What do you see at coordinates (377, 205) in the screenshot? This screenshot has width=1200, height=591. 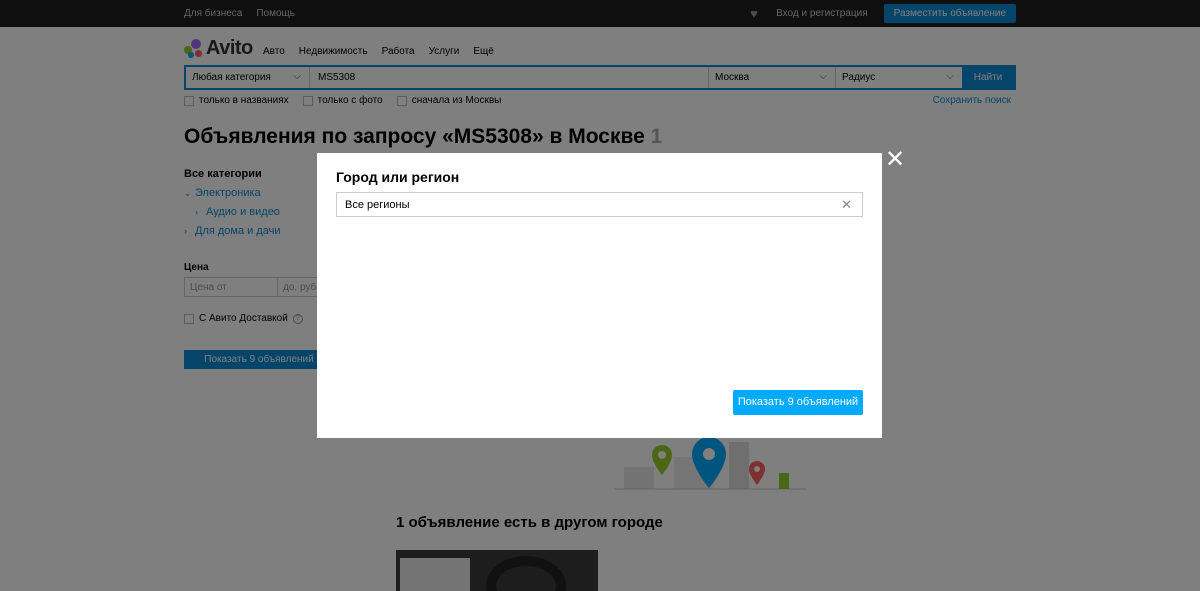 I see `region-input-value: Все регионы` at bounding box center [377, 205].